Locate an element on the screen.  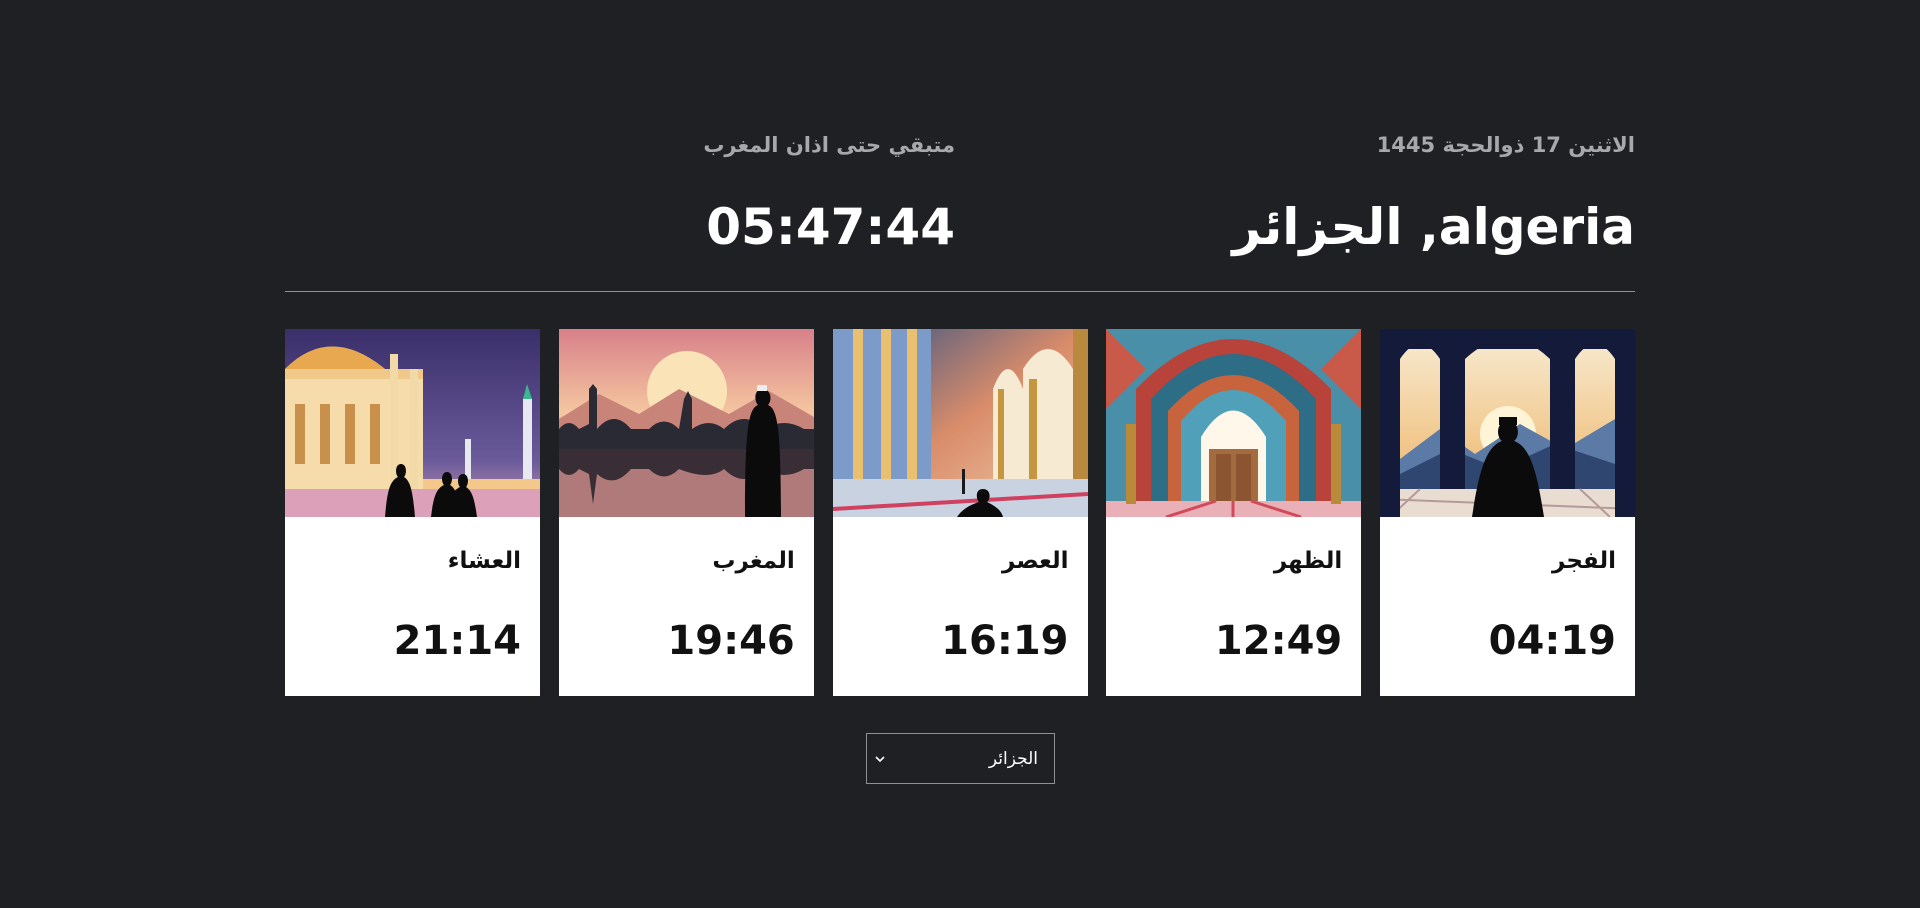
prayer-name: الظهر is located at coordinates (1308, 561).